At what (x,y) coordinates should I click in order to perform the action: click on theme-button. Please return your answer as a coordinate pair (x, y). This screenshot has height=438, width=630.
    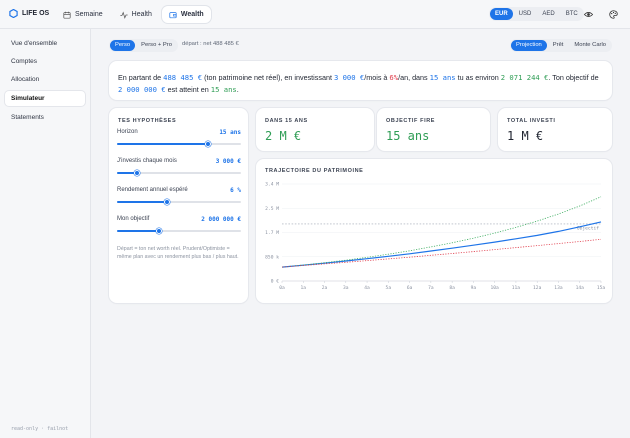
    Looking at the image, I should click on (613, 14).